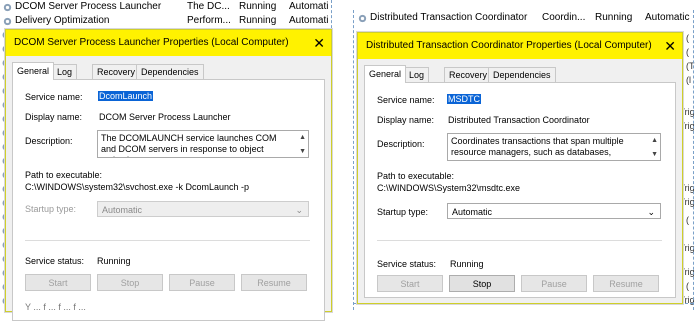 This screenshot has height=321, width=696. I want to click on service-name-value: DcomLaunch, so click(126, 96).